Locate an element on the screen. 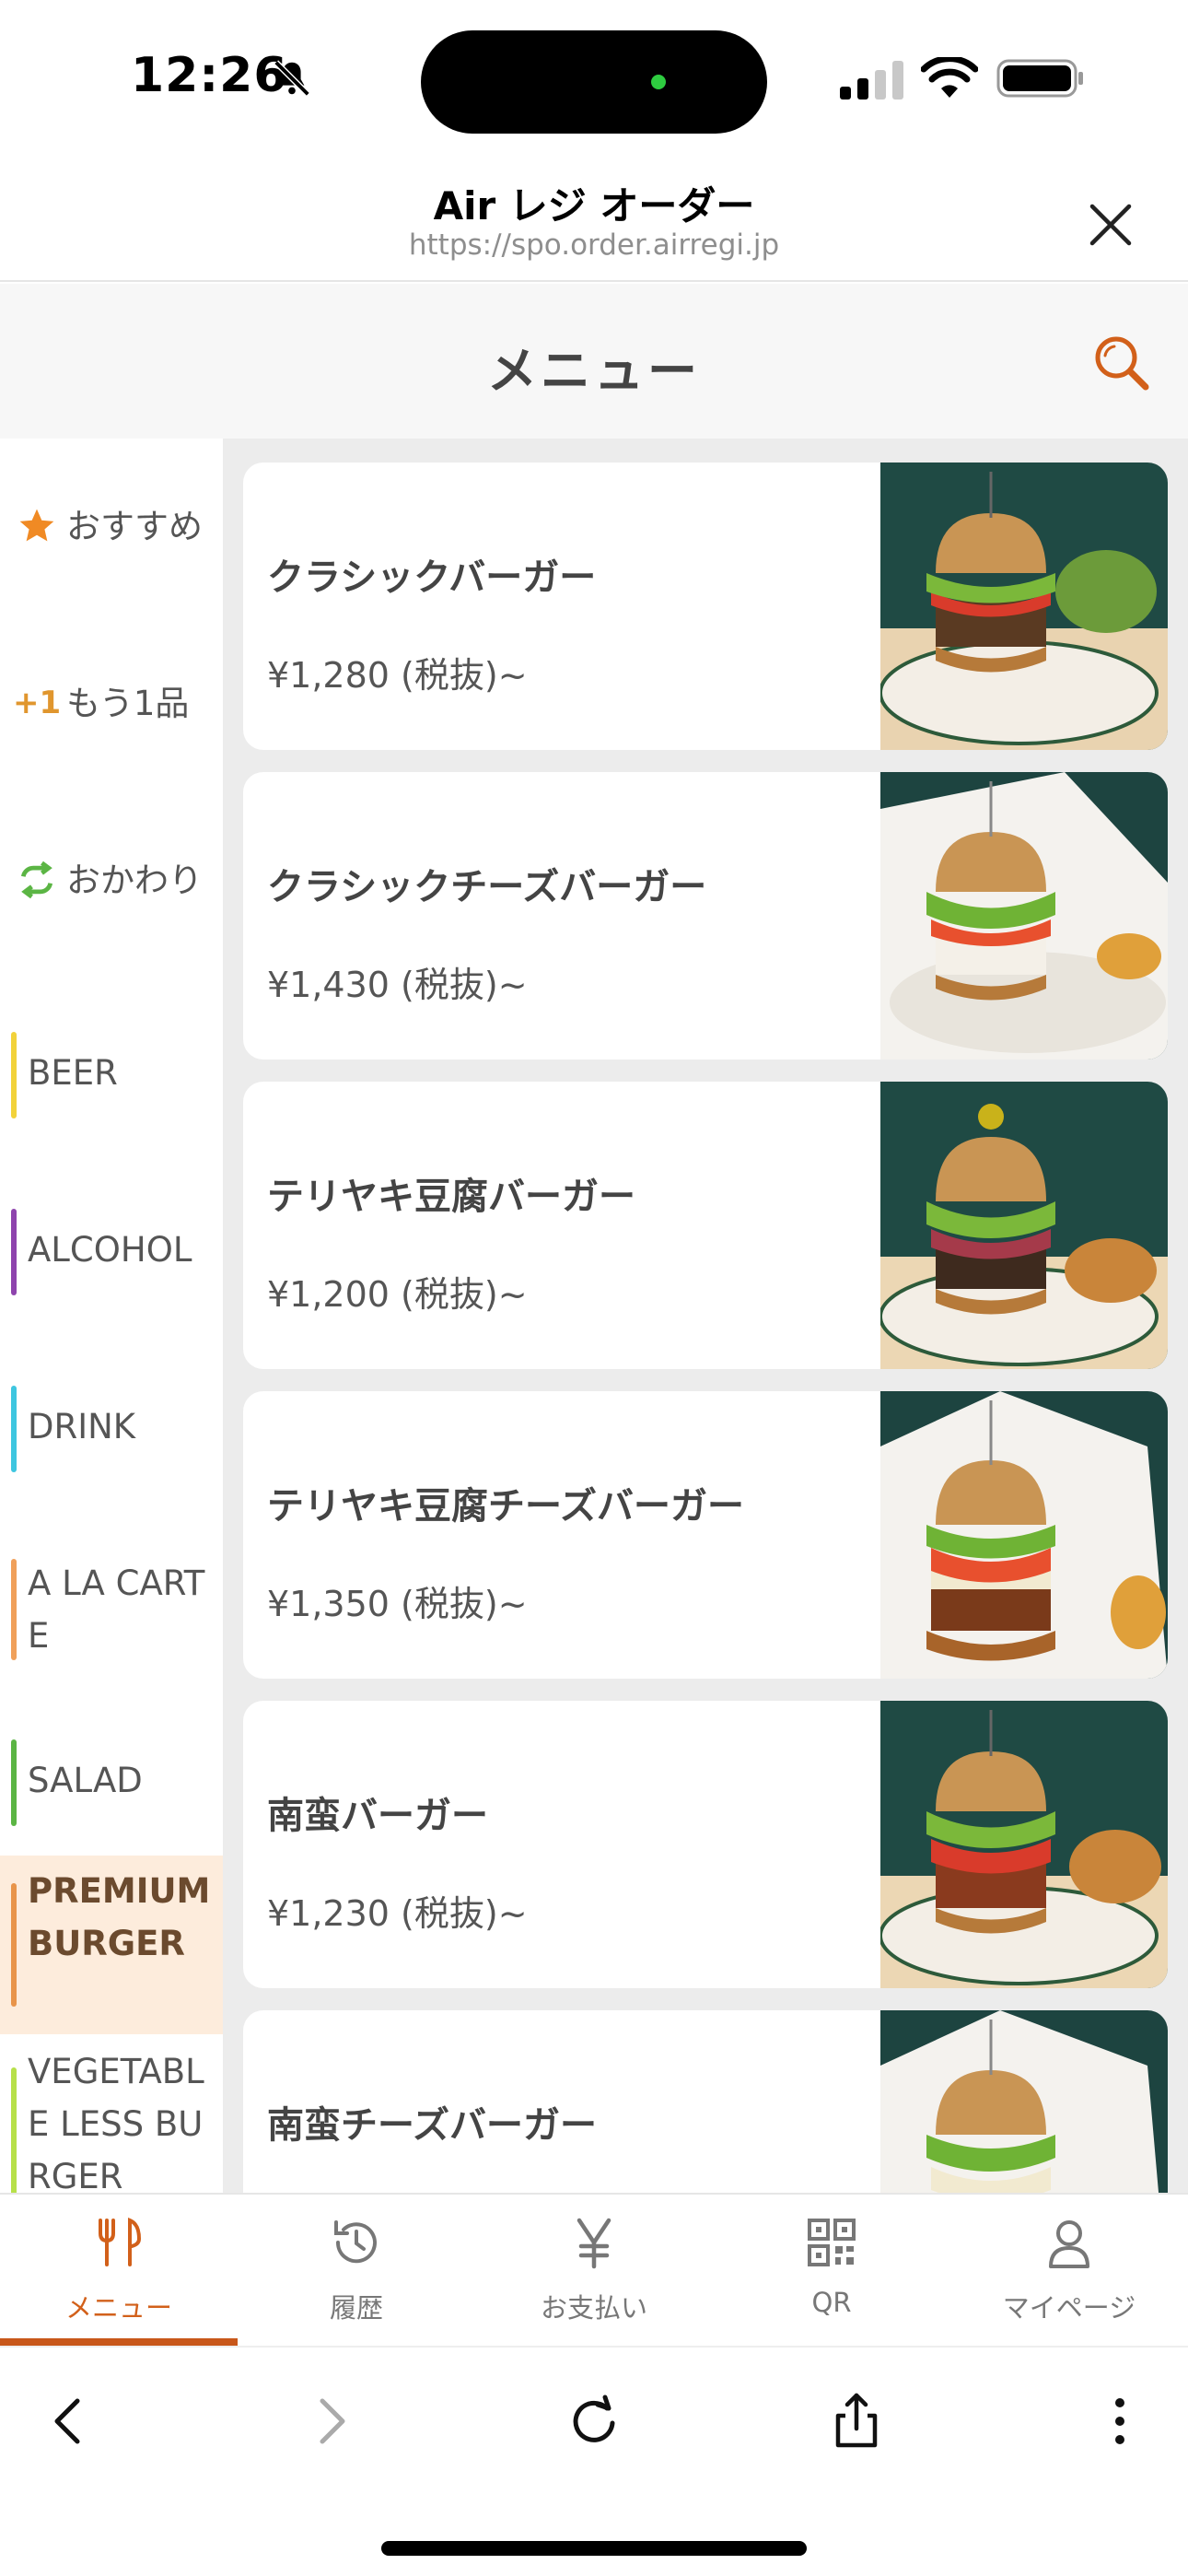  wifi-icon is located at coordinates (949, 77).